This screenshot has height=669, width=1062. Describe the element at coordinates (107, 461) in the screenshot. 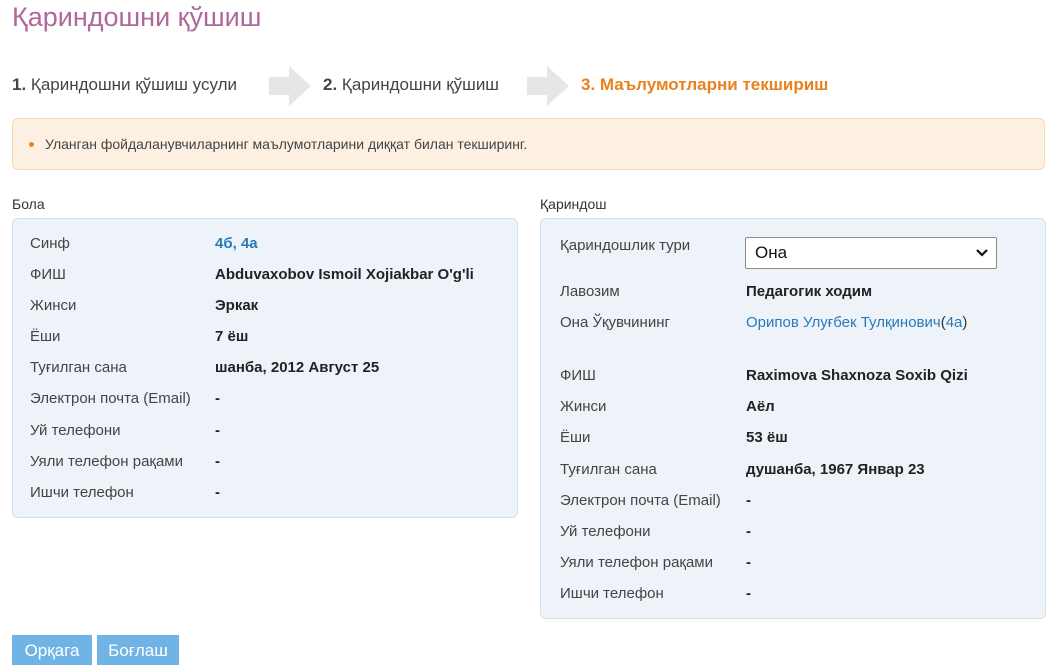

I see `child-mobile-label: Уяли телефон рақами` at that location.